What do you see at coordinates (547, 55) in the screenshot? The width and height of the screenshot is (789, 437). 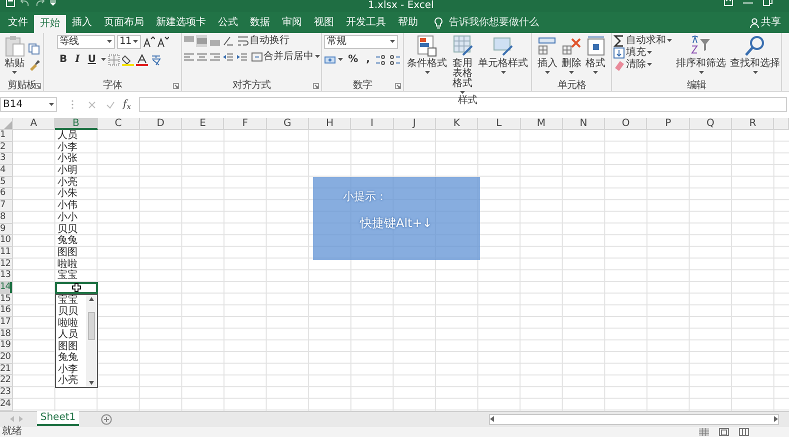 I see `ribbon-button: 插入` at bounding box center [547, 55].